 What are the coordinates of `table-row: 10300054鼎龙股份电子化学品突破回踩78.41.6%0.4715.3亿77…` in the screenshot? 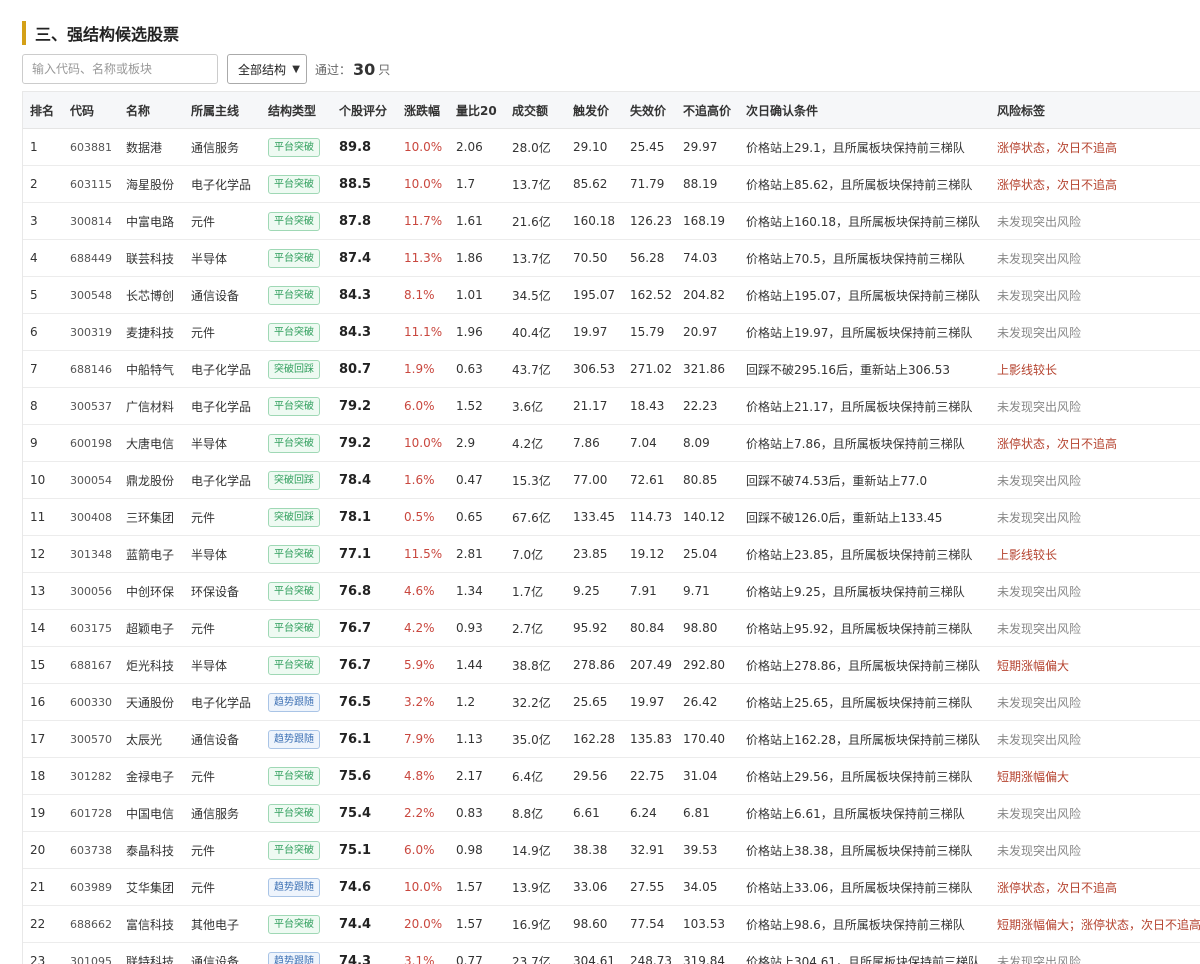 It's located at (611, 480).